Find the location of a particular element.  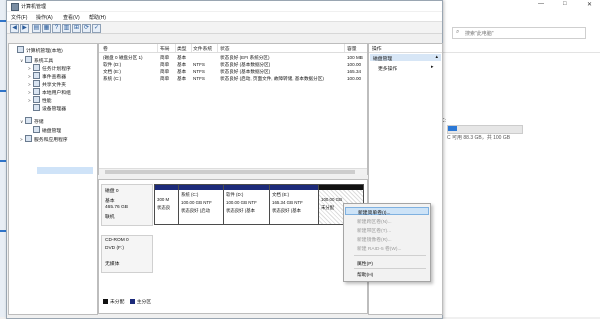

cdrom-0-name: CD-ROM 0 is located at coordinates (117, 240).